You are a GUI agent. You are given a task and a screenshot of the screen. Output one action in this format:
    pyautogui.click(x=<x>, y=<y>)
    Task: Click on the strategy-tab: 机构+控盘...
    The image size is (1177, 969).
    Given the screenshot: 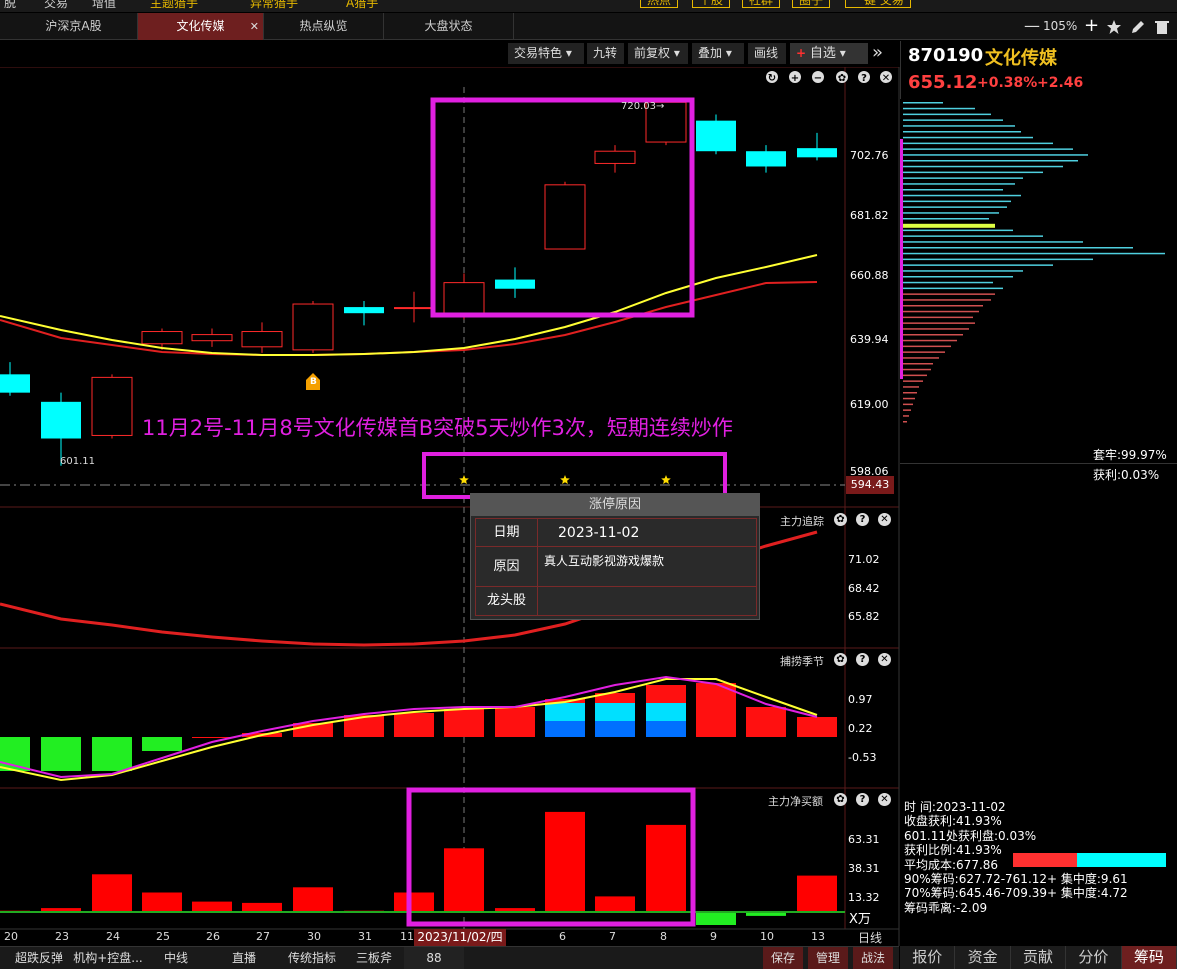 What is the action you would take?
    pyautogui.click(x=108, y=958)
    